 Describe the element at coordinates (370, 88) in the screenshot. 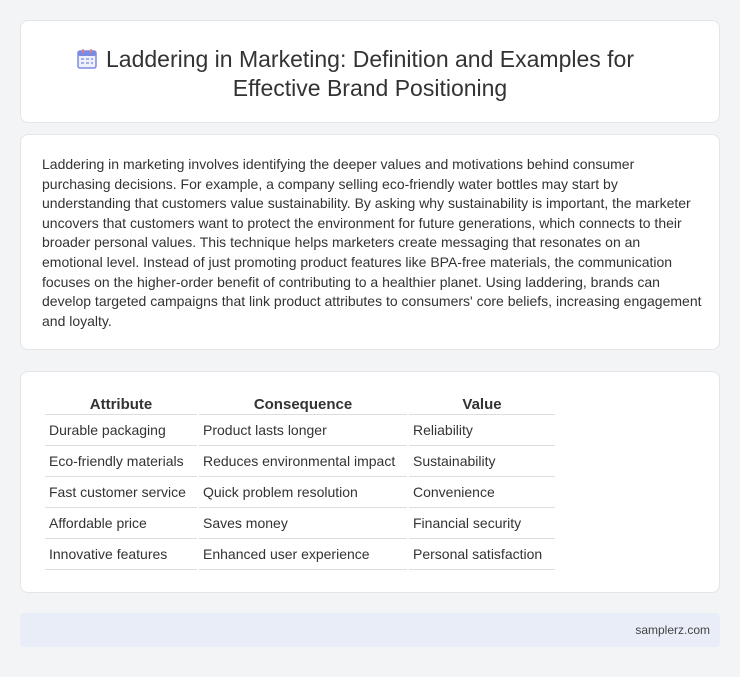

I see `page-title-line-2: Effective Brand Positioning` at that location.